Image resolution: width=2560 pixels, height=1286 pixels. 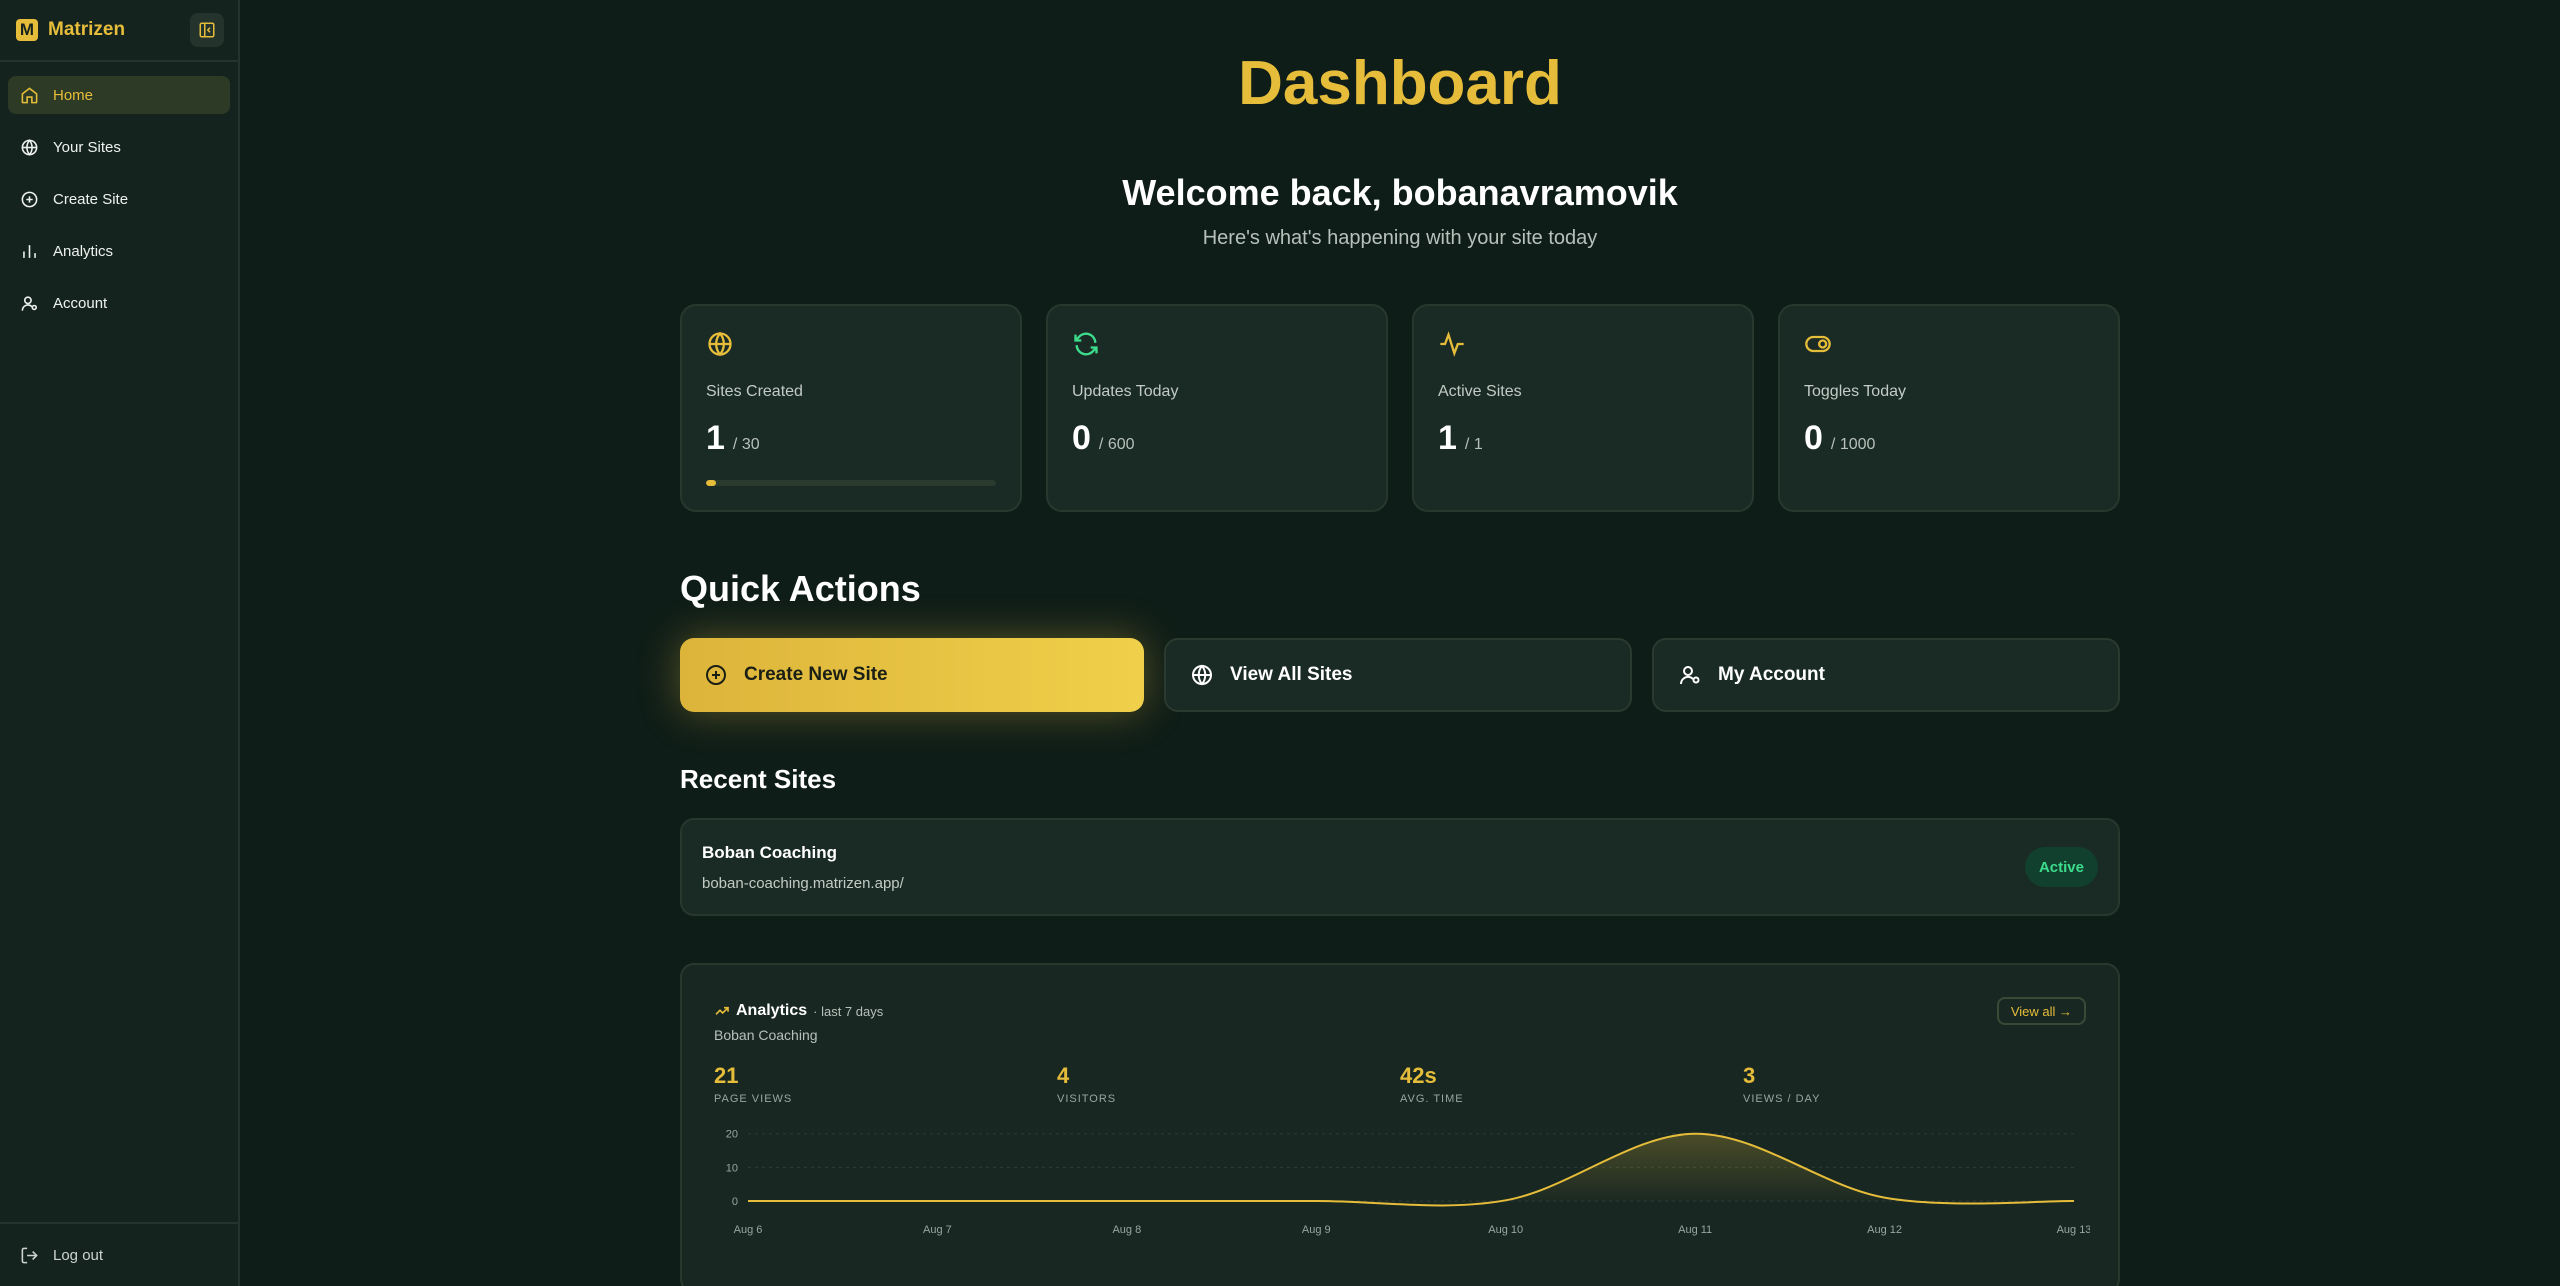 I want to click on view-all-sites-label: View All Sites, so click(x=1291, y=674).